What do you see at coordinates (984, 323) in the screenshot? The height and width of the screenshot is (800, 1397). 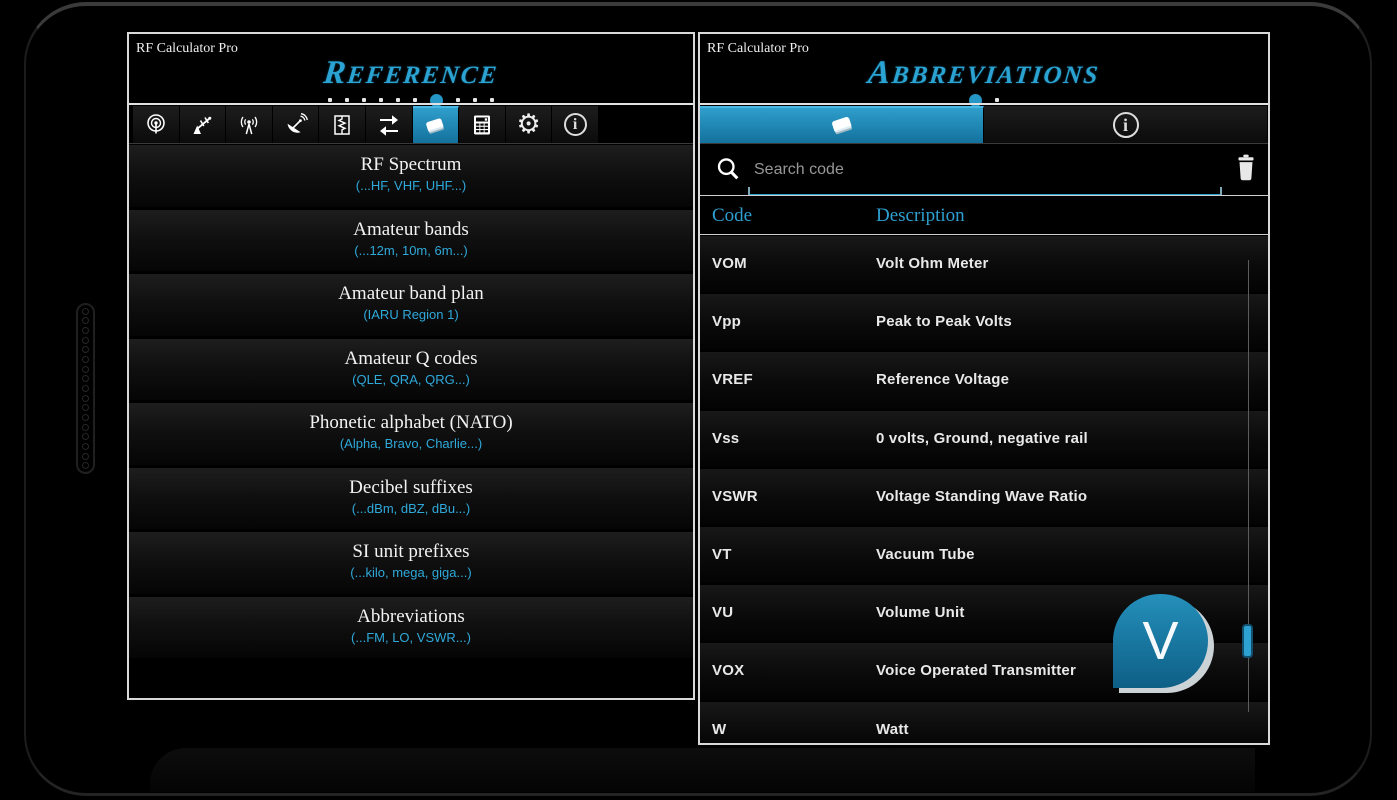 I see `table-row: Vpp Peak to Peak Volts` at bounding box center [984, 323].